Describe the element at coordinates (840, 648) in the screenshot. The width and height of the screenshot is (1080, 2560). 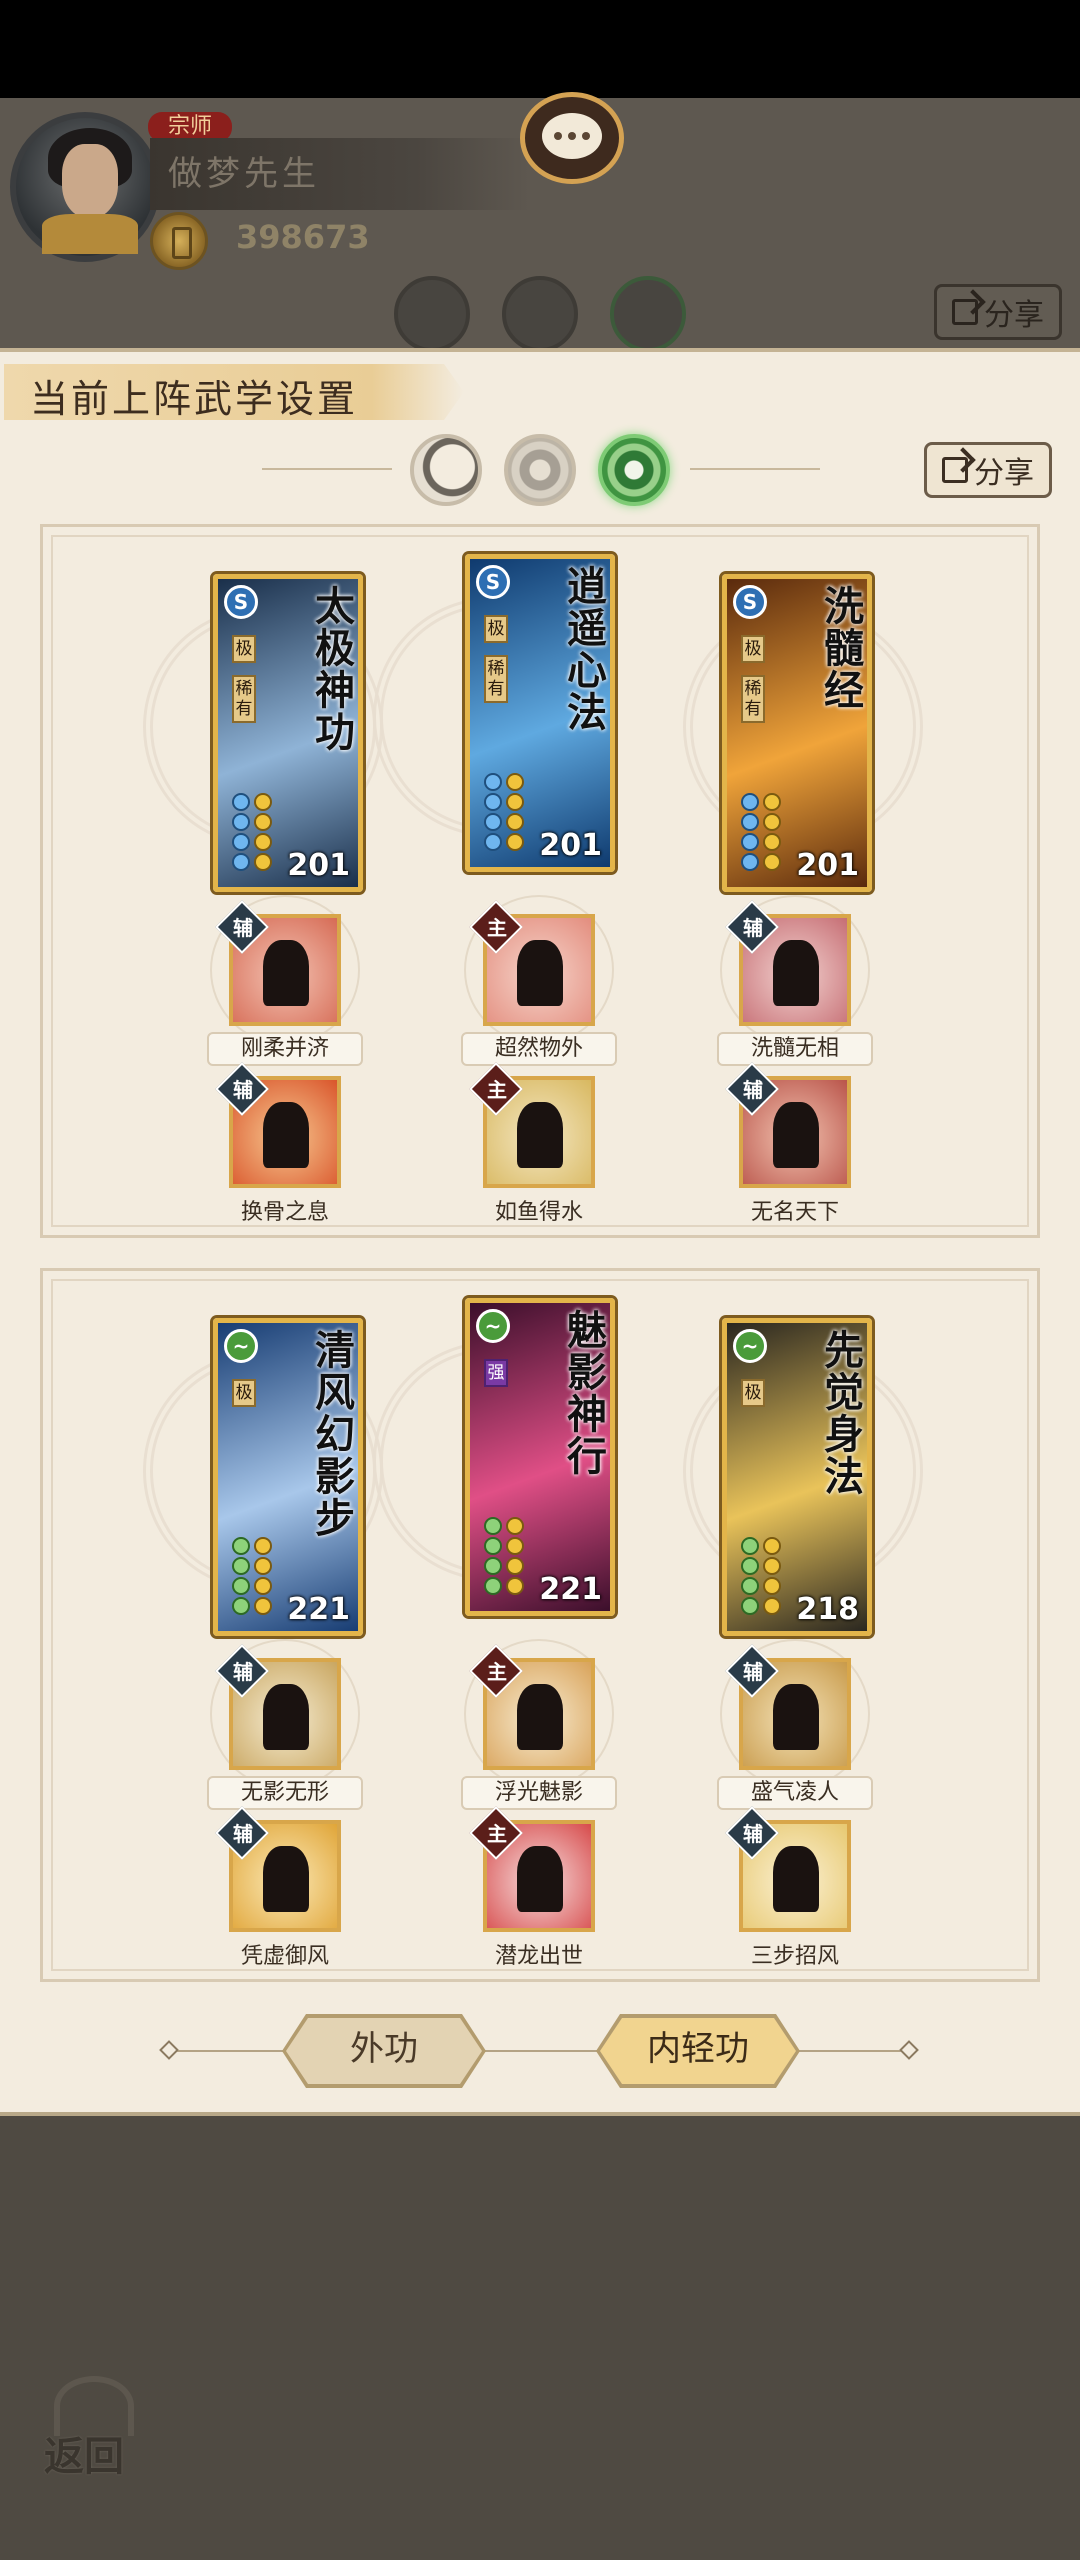
I see `card-title: 洗髓经` at that location.